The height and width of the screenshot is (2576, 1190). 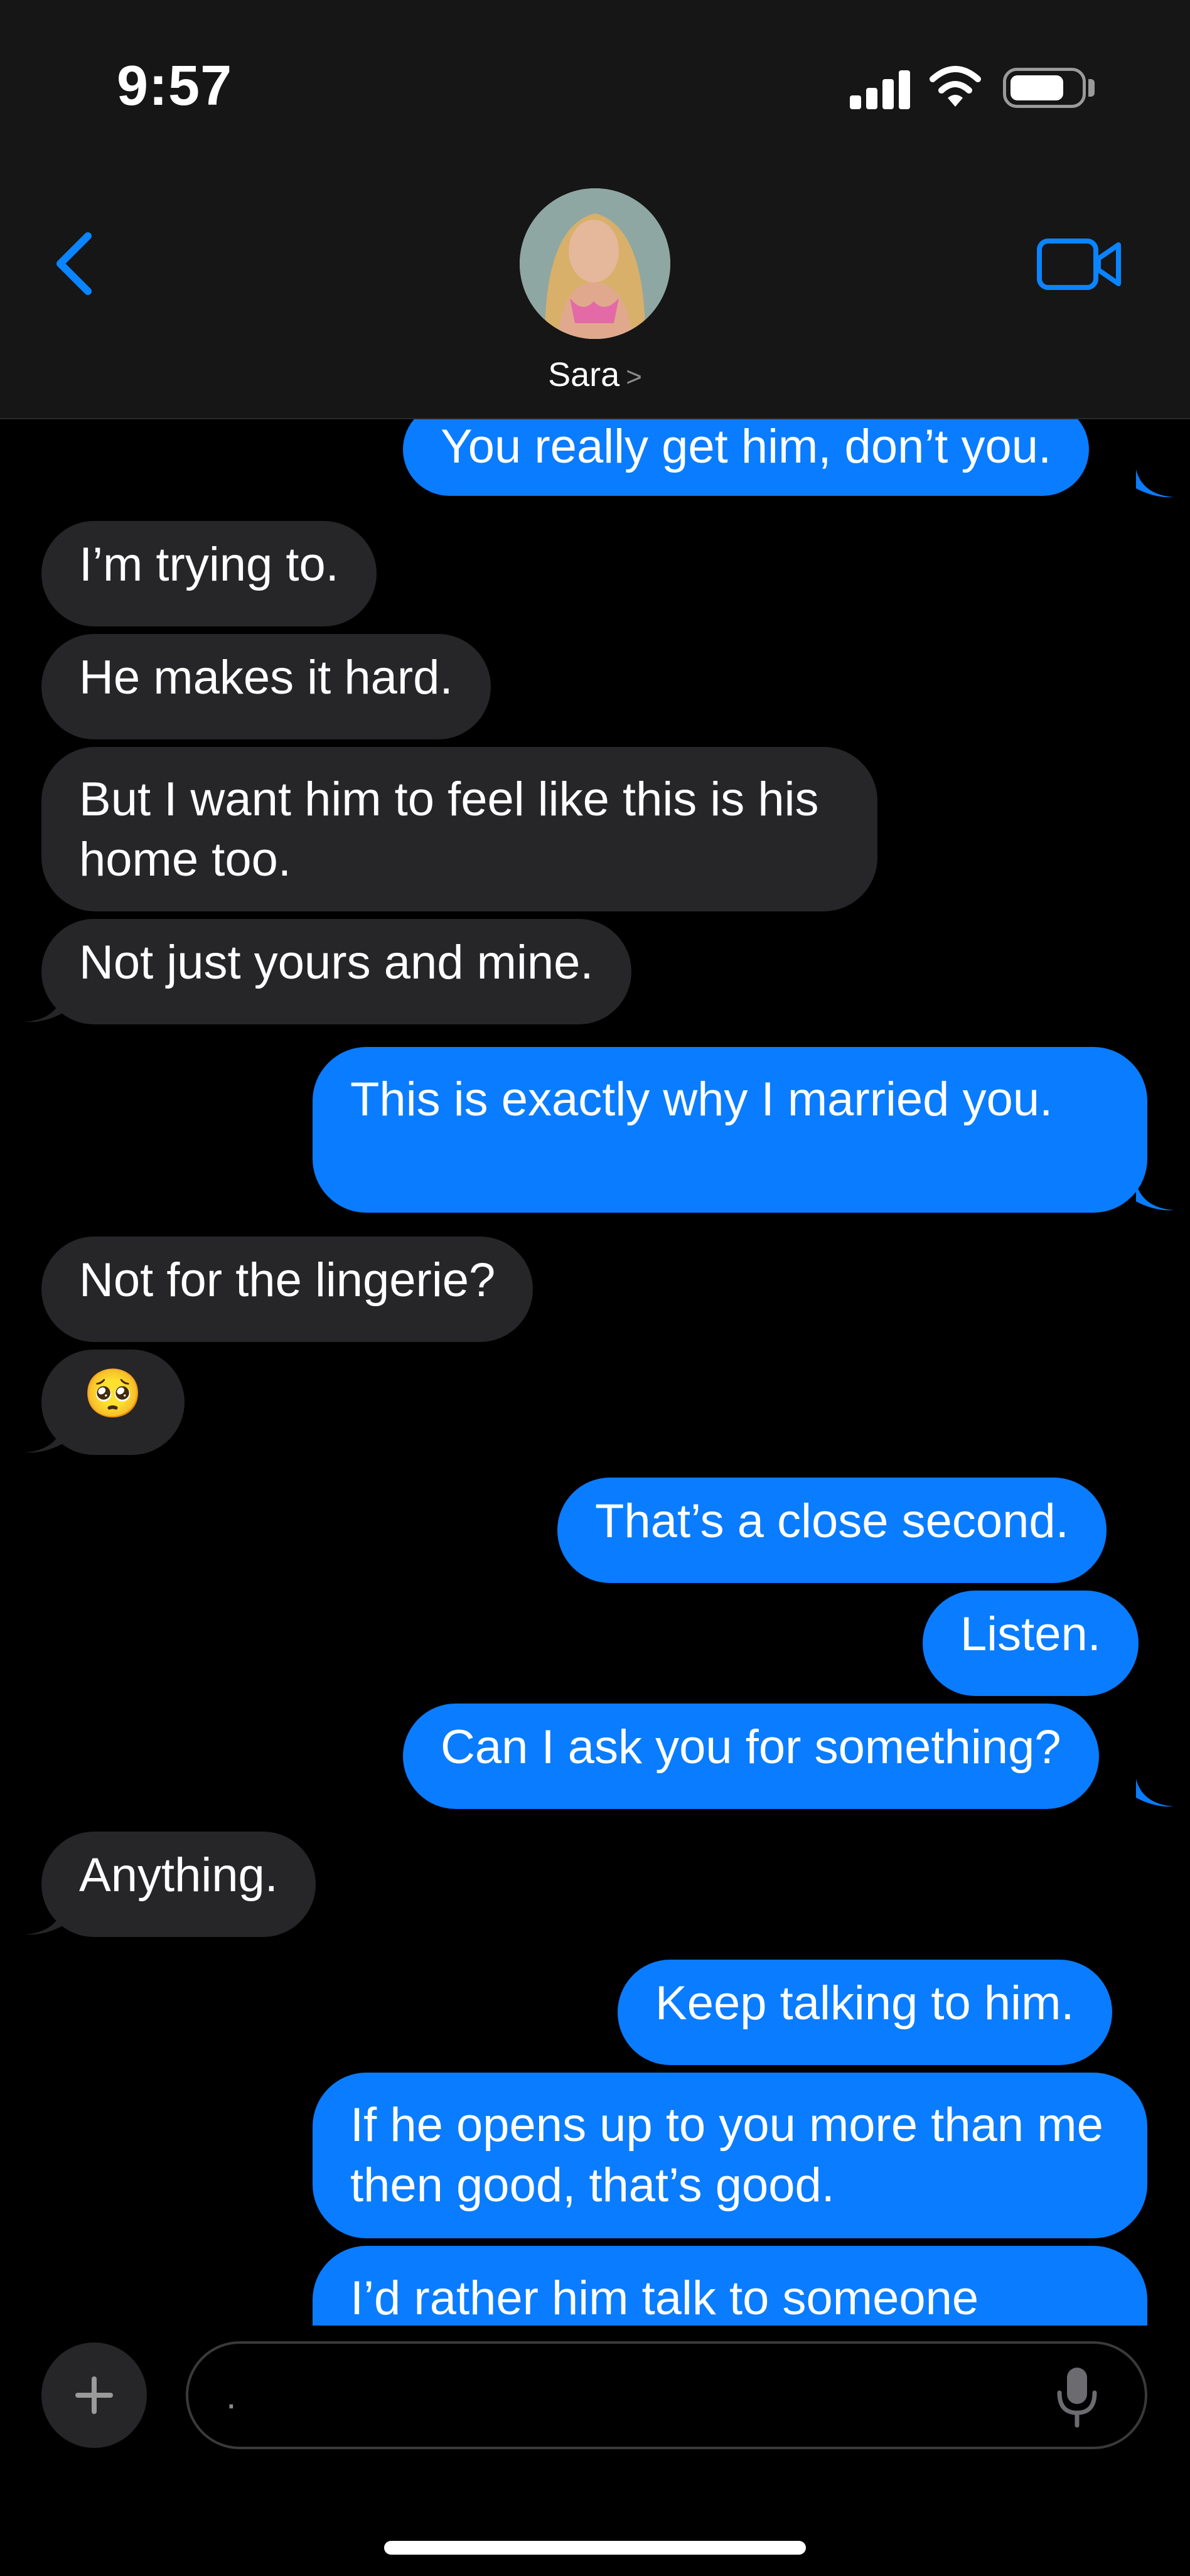 I want to click on message-bubble-incoming: Not just yours and mine., so click(x=336, y=971).